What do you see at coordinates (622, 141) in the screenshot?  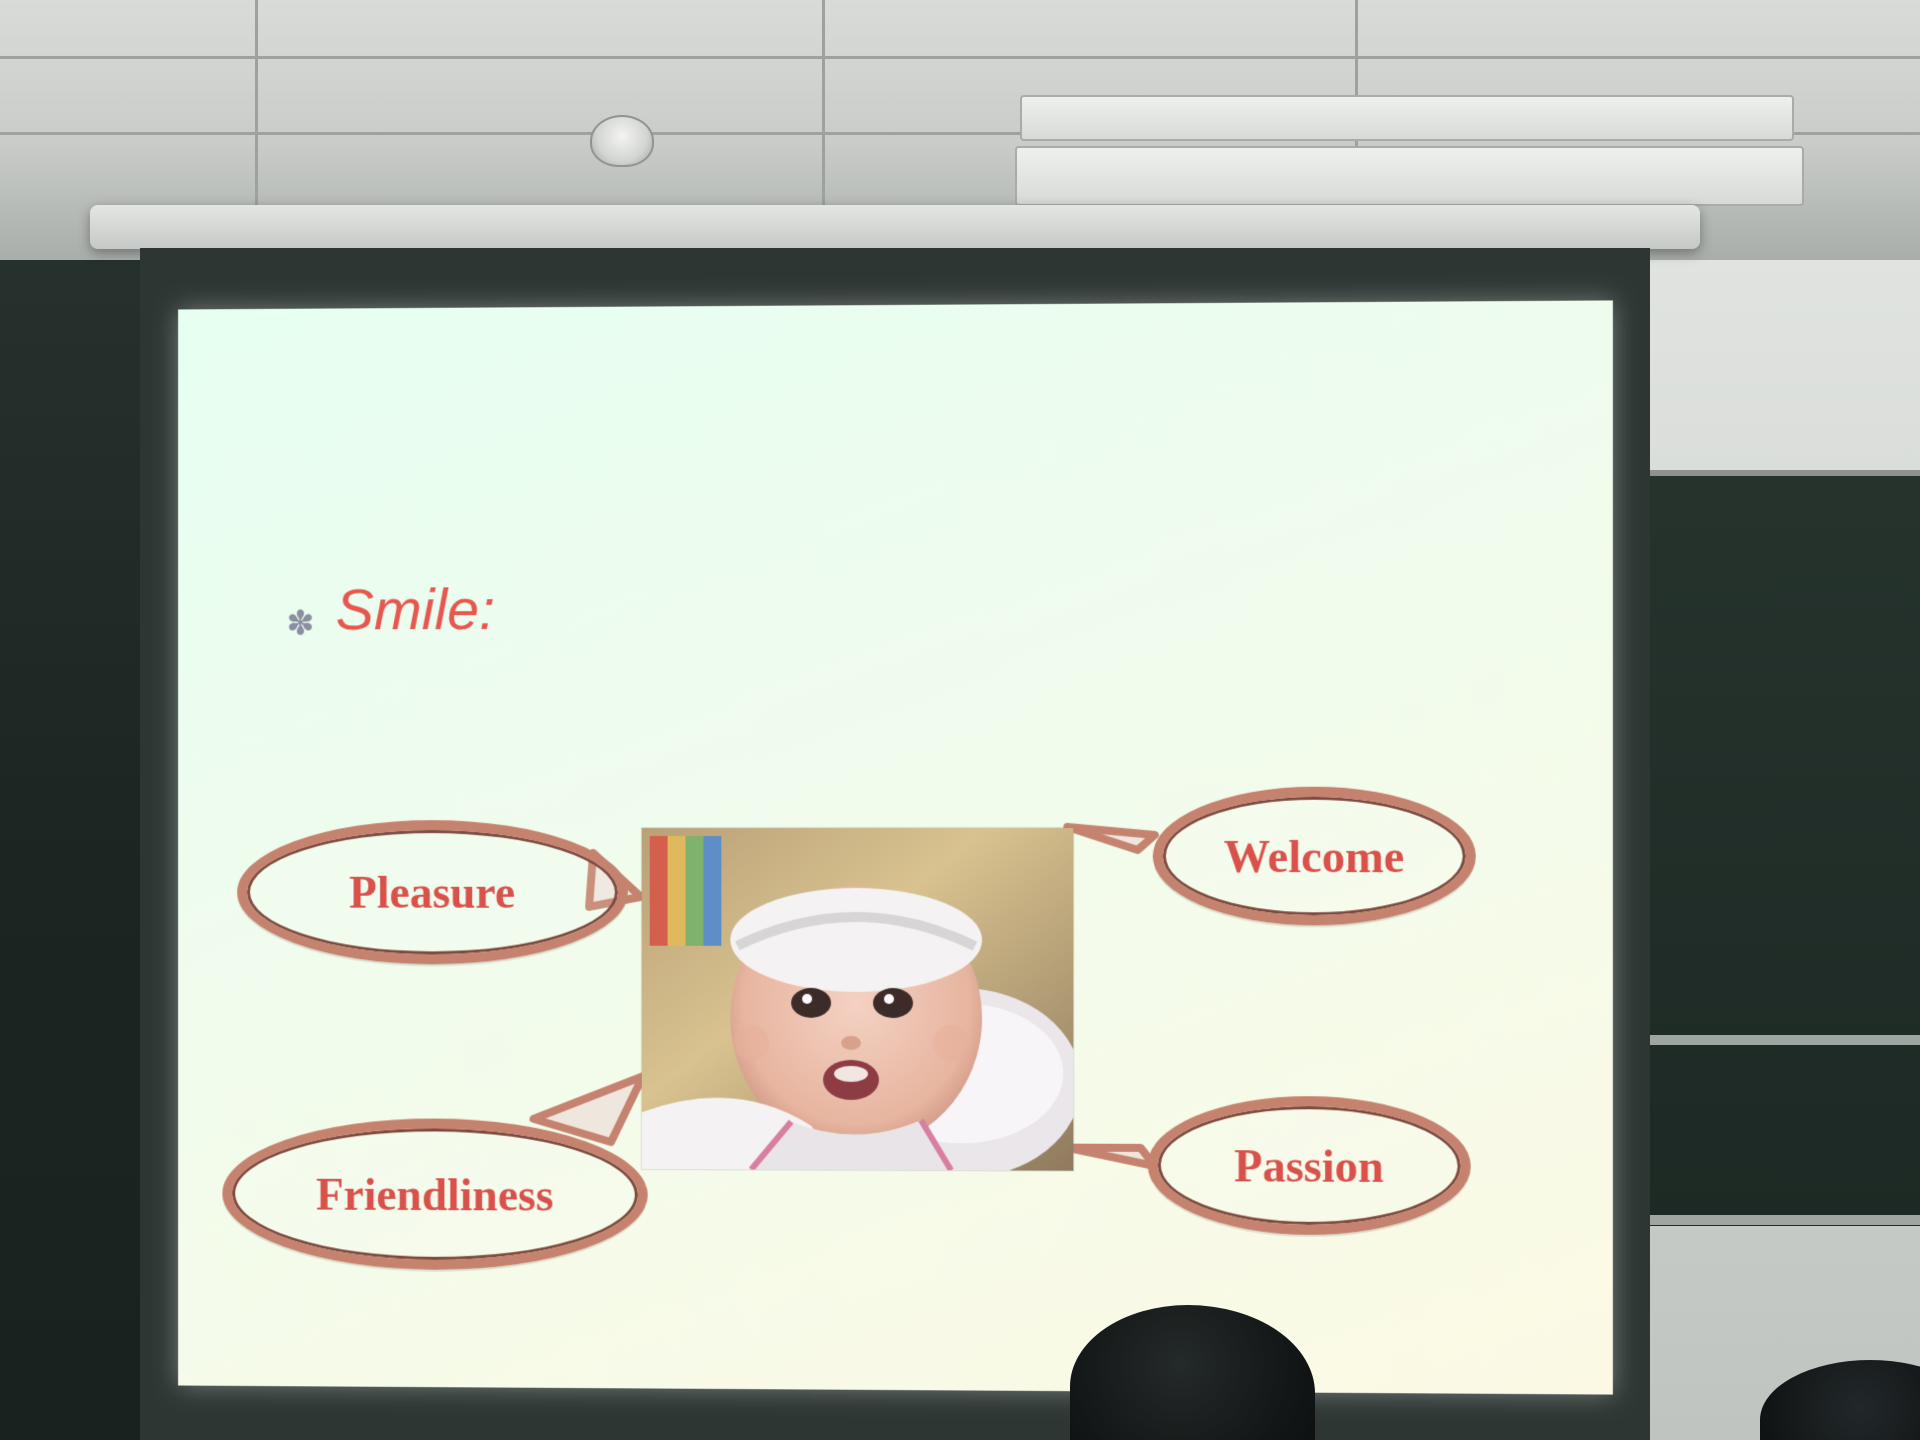 I see `dome-camera-icon` at bounding box center [622, 141].